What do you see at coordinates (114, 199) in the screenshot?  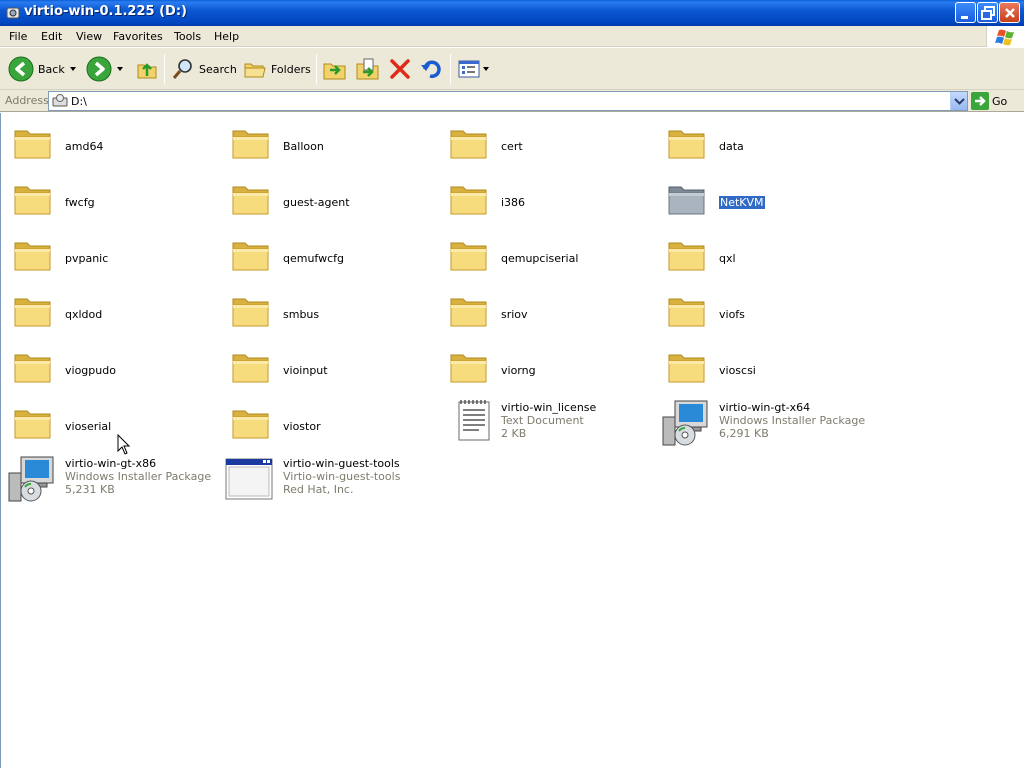 I see `folder-item: fwcfg` at bounding box center [114, 199].